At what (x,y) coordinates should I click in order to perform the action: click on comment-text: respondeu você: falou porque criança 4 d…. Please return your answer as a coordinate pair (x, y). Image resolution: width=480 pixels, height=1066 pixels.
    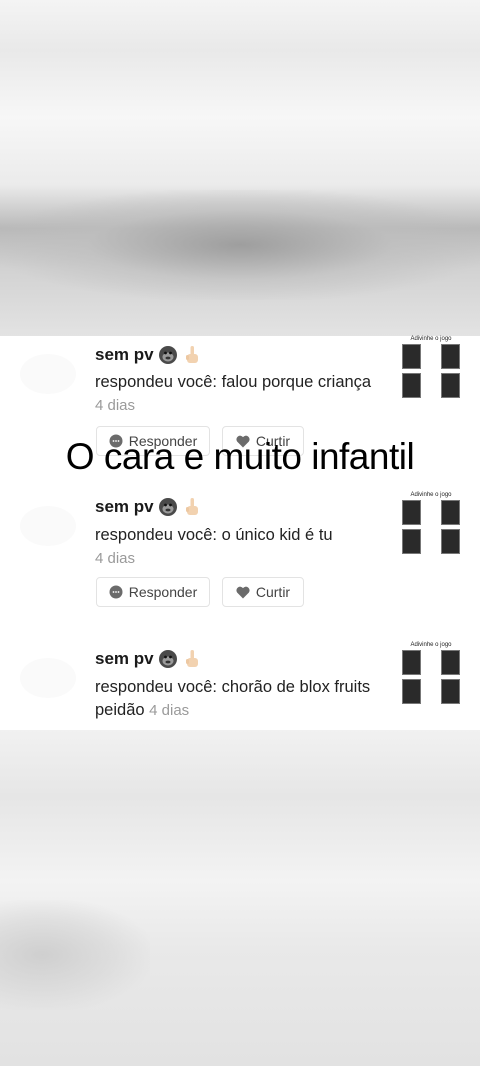
    Looking at the image, I should click on (233, 393).